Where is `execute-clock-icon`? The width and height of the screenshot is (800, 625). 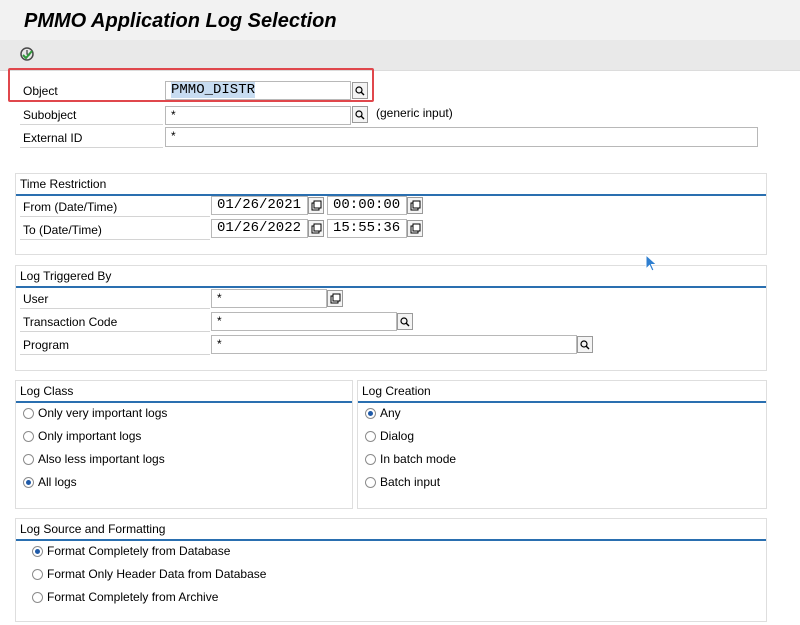
execute-clock-icon is located at coordinates (27, 54).